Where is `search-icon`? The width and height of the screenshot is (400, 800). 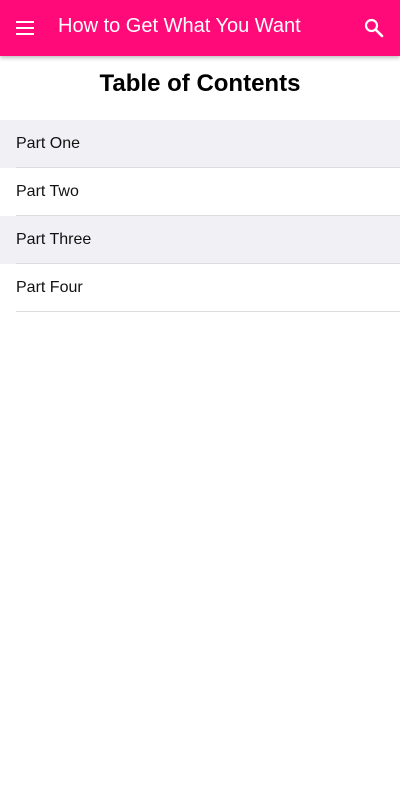 search-icon is located at coordinates (374, 28).